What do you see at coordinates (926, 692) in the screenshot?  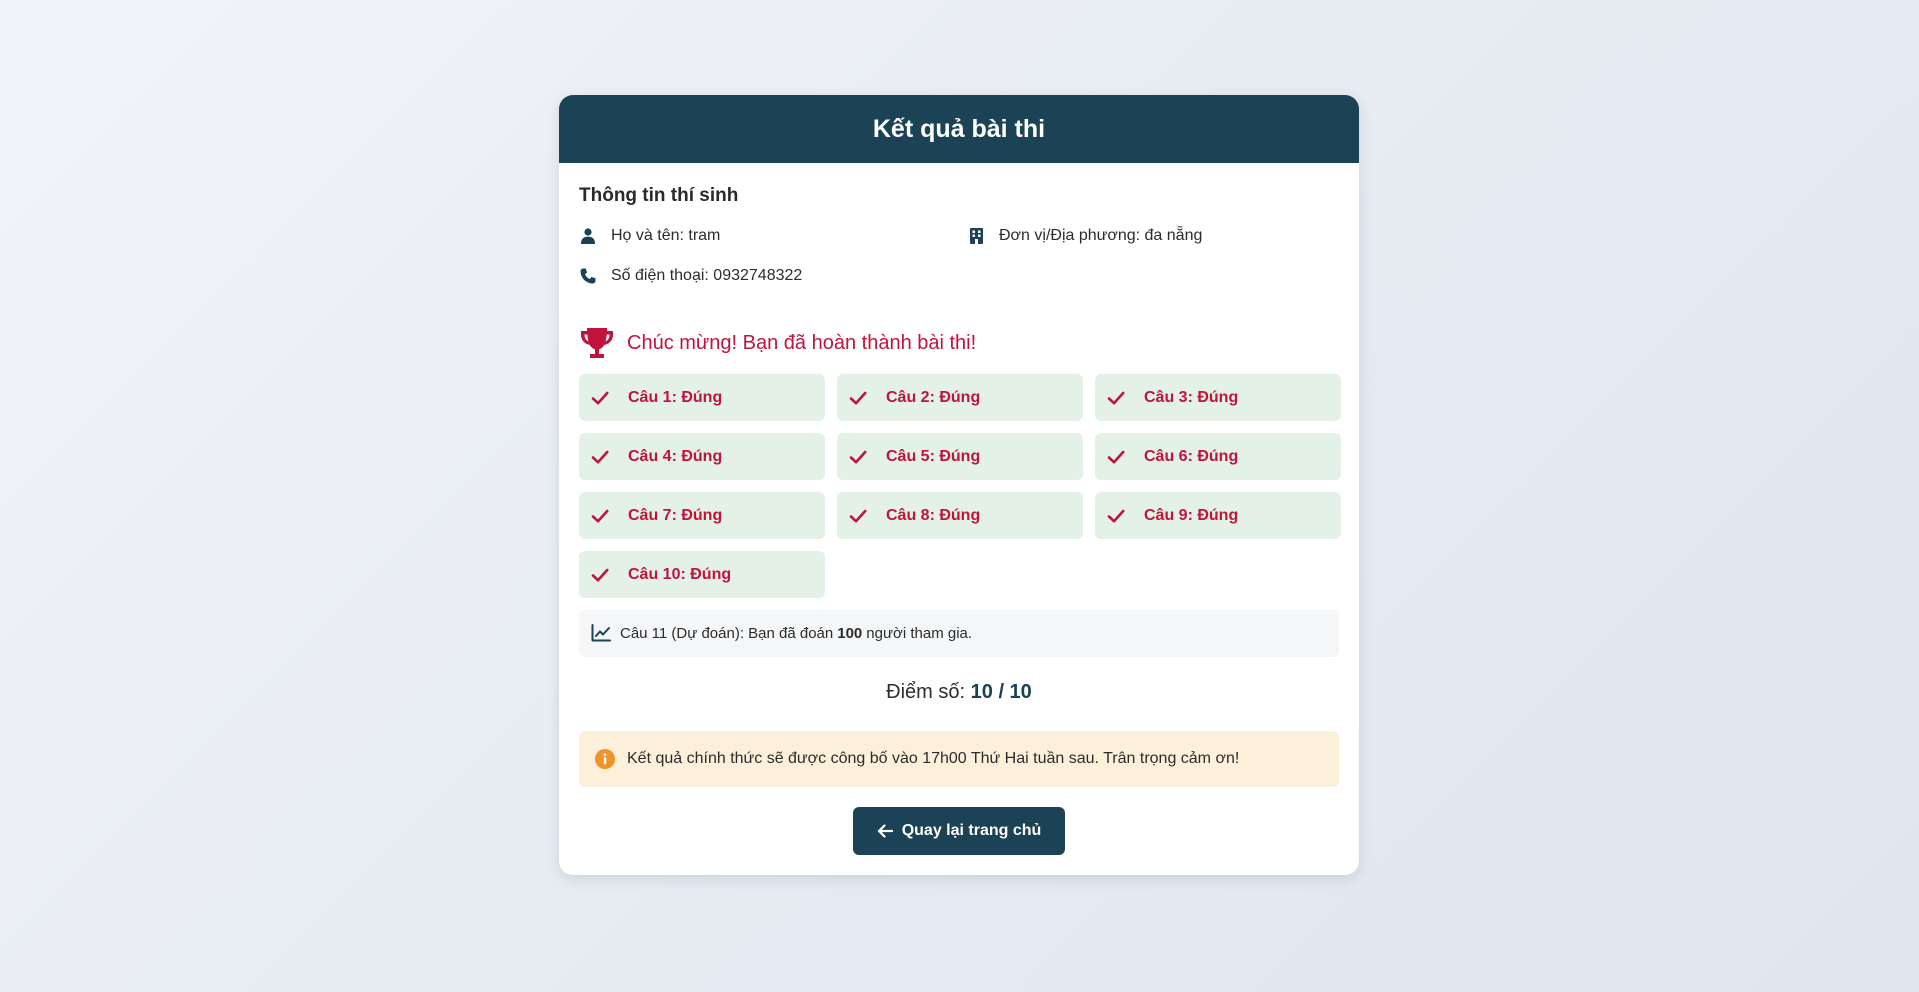 I see `score-label: Điểm số:` at bounding box center [926, 692].